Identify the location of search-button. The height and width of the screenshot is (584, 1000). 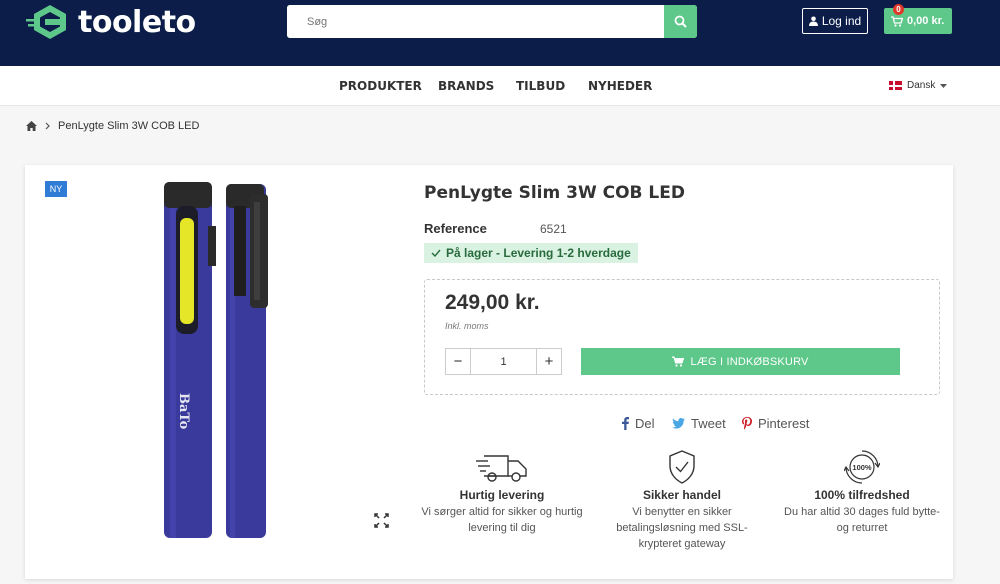
(680, 21).